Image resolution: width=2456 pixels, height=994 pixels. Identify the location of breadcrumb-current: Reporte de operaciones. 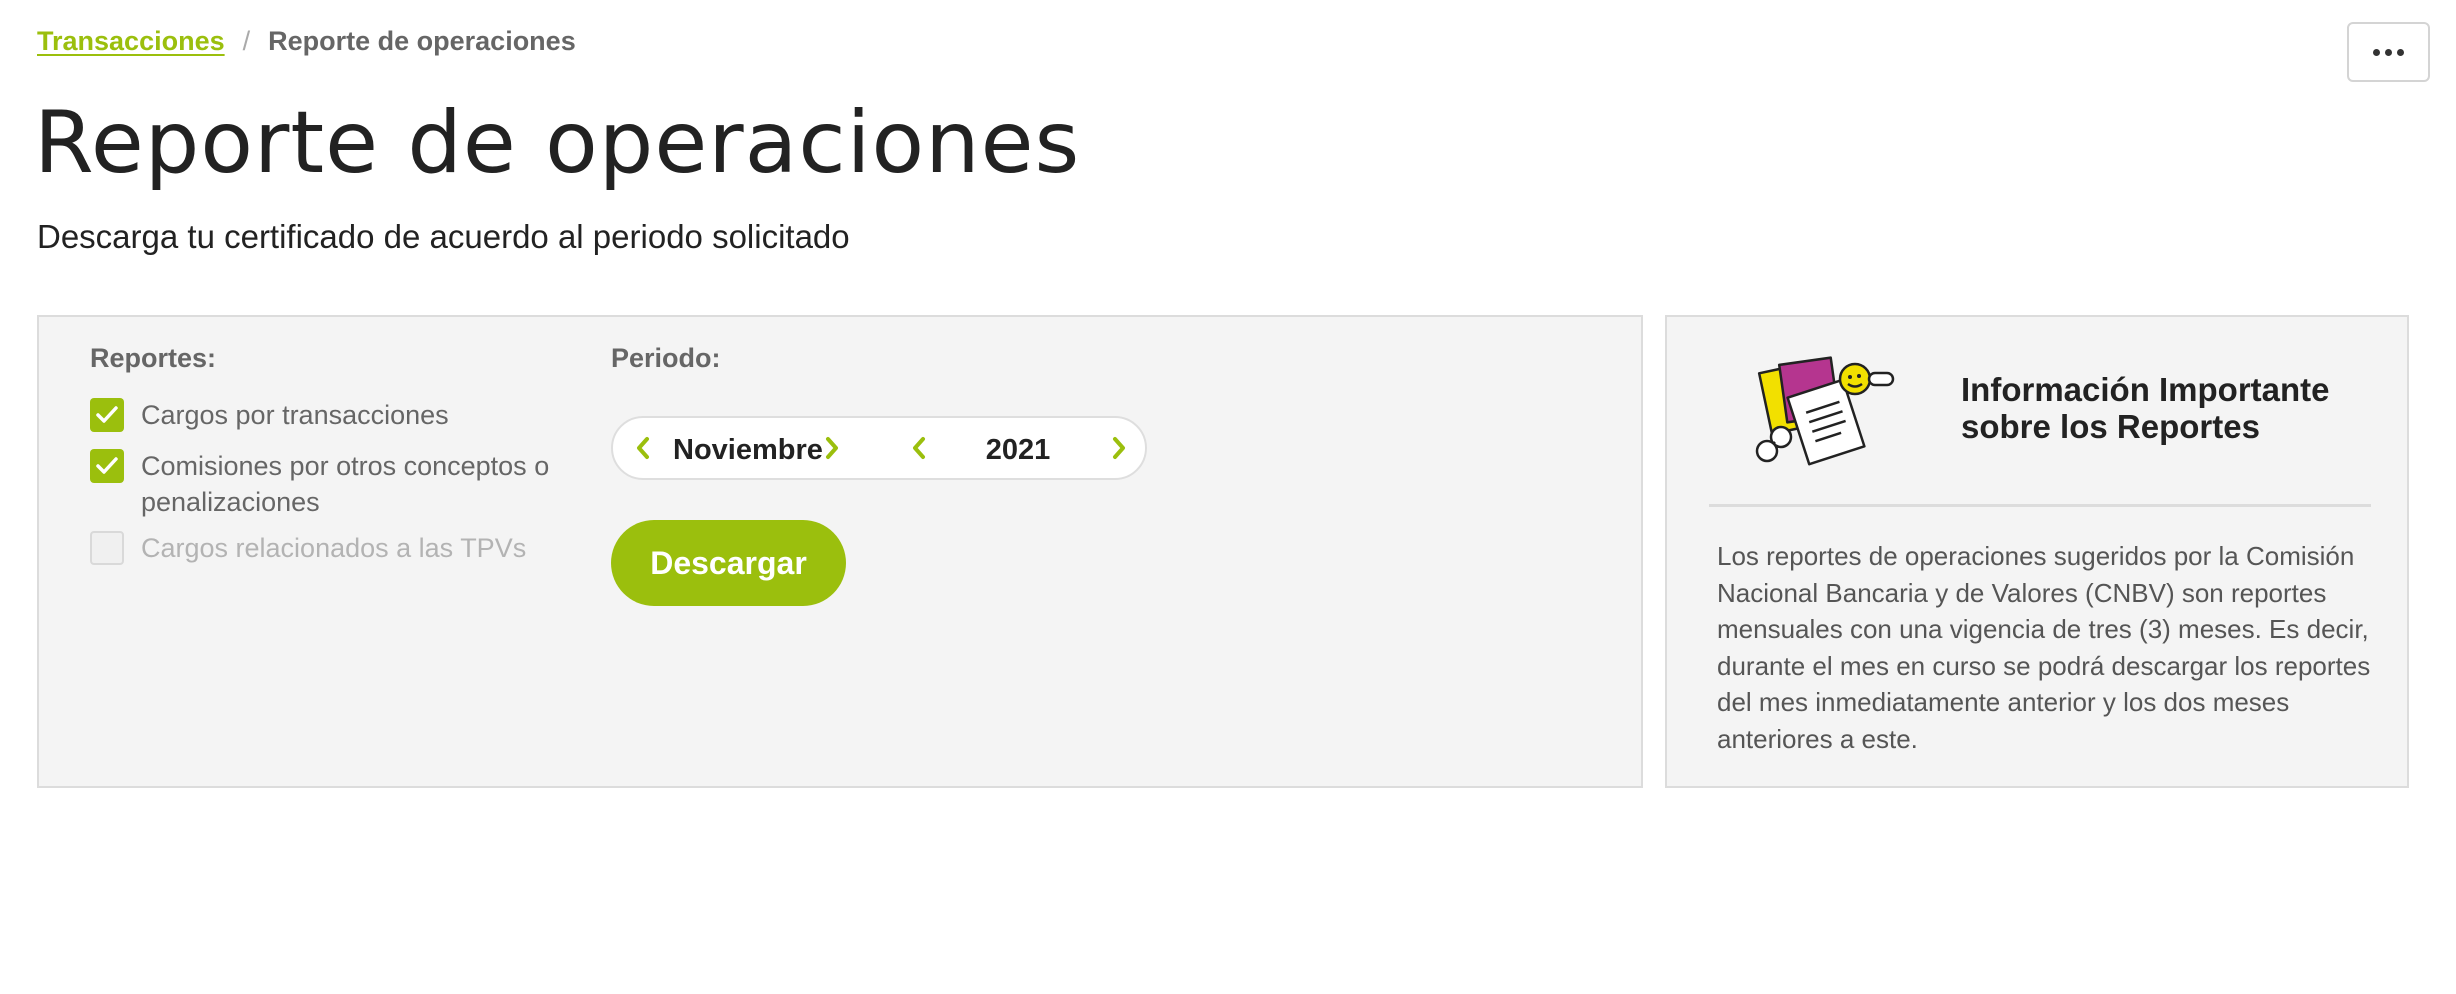
(422, 41).